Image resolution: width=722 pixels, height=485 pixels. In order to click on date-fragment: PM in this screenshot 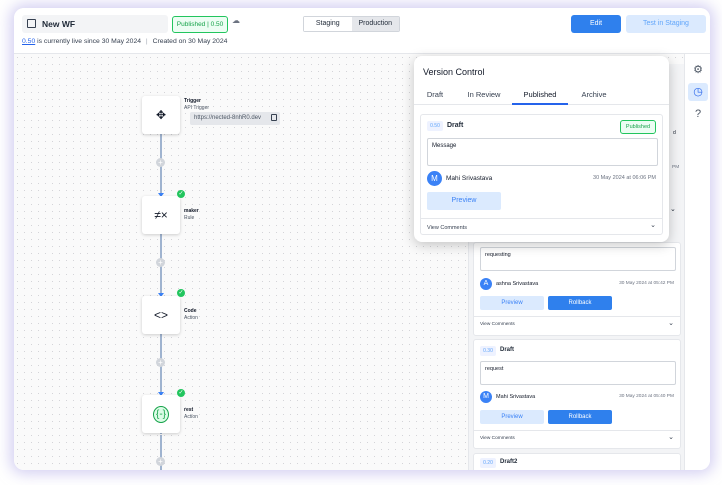, I will do `click(676, 167)`.